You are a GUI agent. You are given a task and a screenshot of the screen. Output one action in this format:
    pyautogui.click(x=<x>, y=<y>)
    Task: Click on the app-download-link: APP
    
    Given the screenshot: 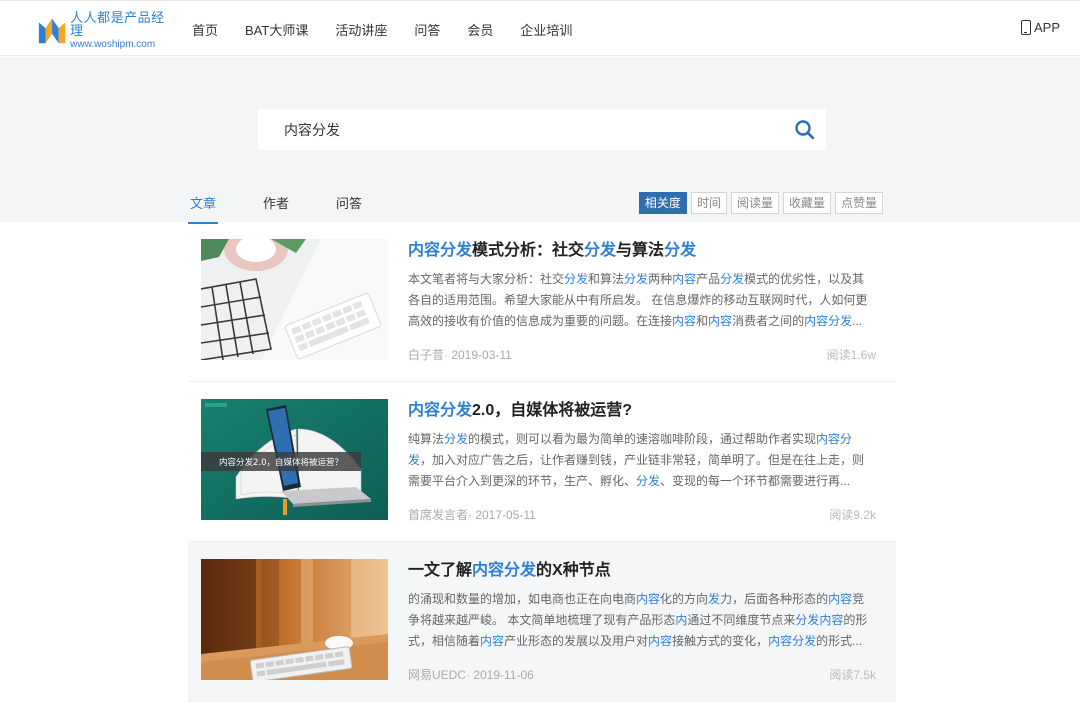 What is the action you would take?
    pyautogui.click(x=1040, y=27)
    